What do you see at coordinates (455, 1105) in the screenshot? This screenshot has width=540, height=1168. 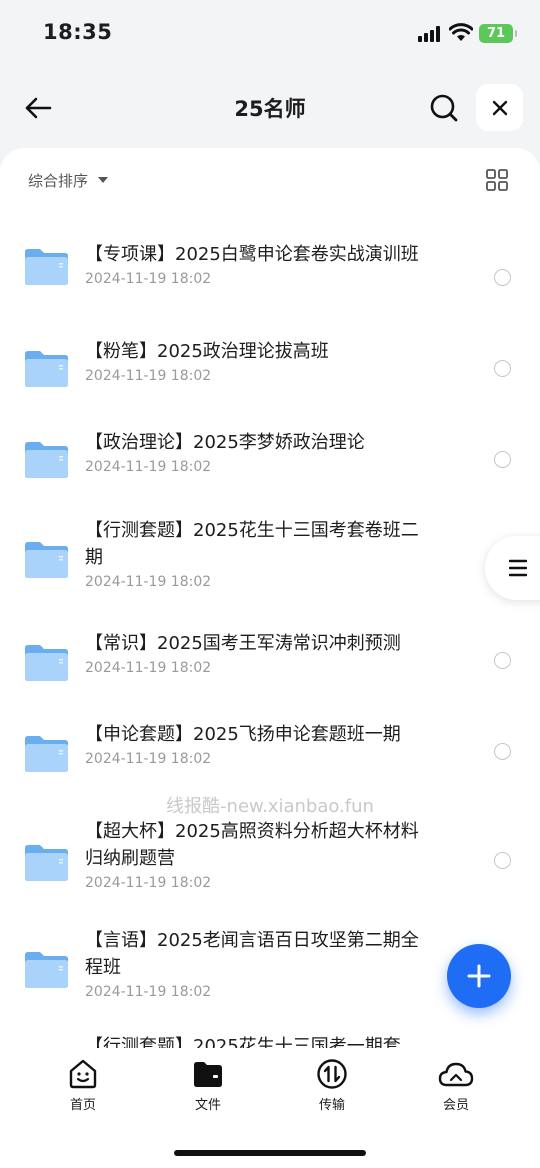 I see `tab-label: 会员` at bounding box center [455, 1105].